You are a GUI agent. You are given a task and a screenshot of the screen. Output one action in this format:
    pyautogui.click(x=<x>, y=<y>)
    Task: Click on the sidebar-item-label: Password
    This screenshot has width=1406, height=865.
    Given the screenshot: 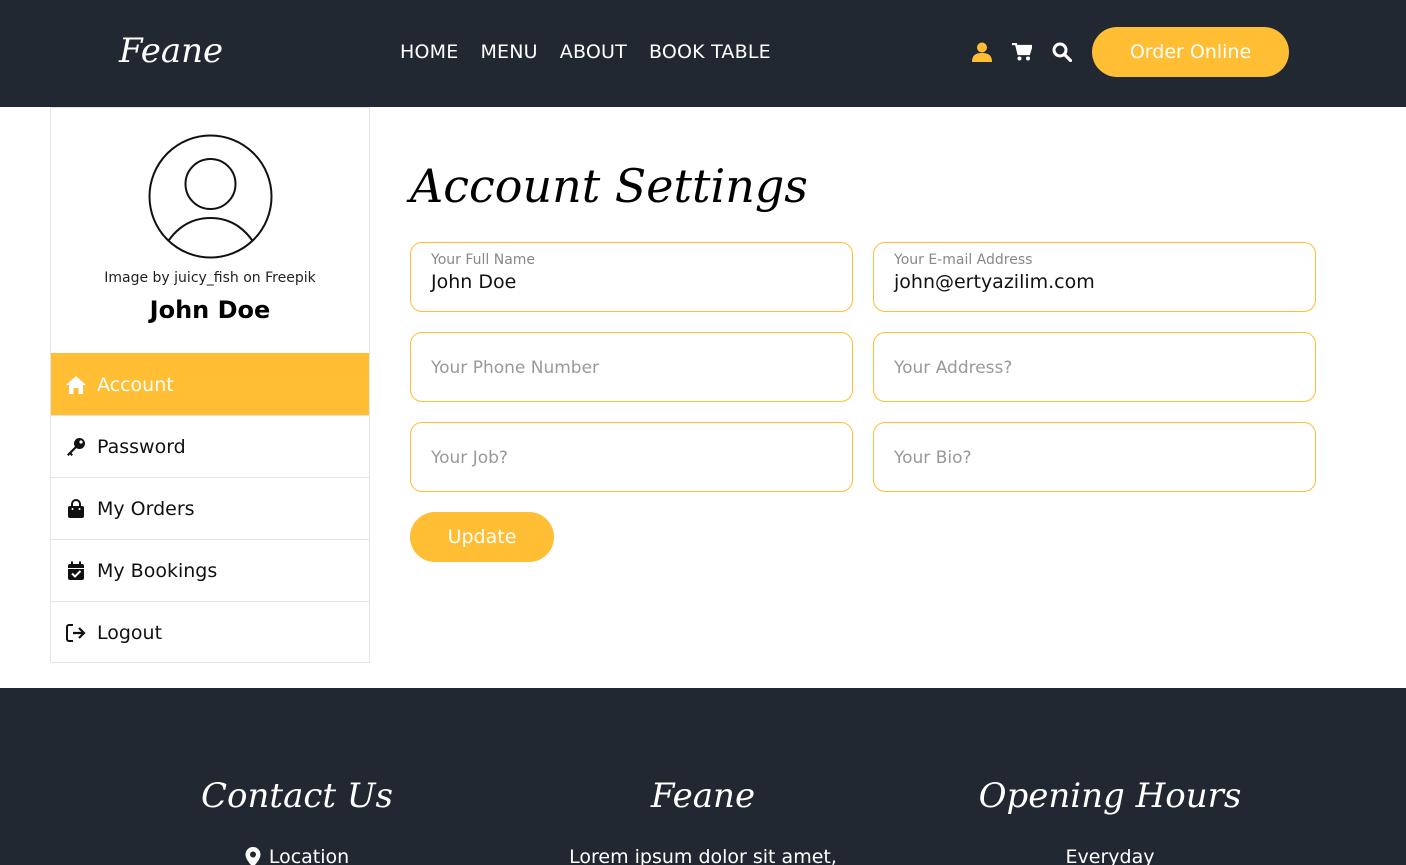 What is the action you would take?
    pyautogui.click(x=141, y=446)
    